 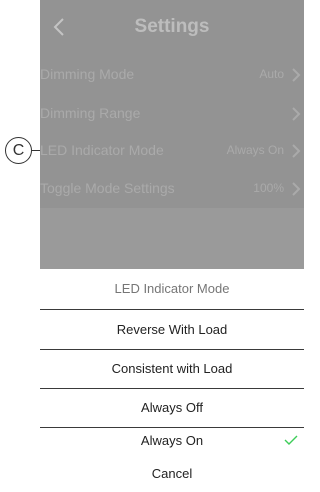 What do you see at coordinates (172, 114) in the screenshot?
I see `setting-row-dimming-range: Dimming Range` at bounding box center [172, 114].